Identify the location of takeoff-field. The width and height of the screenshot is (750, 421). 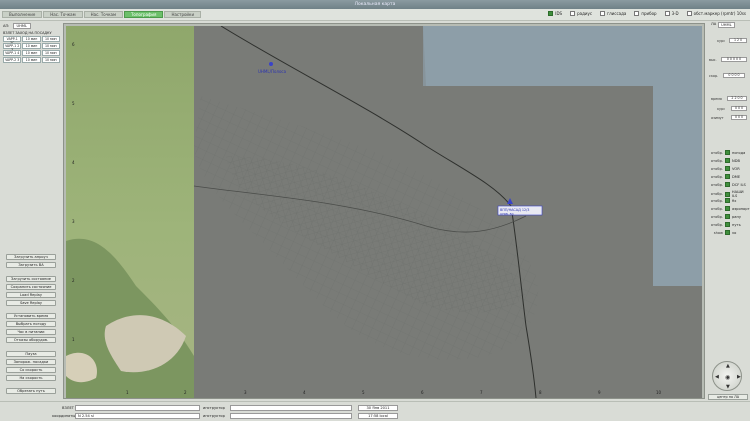
(137, 408).